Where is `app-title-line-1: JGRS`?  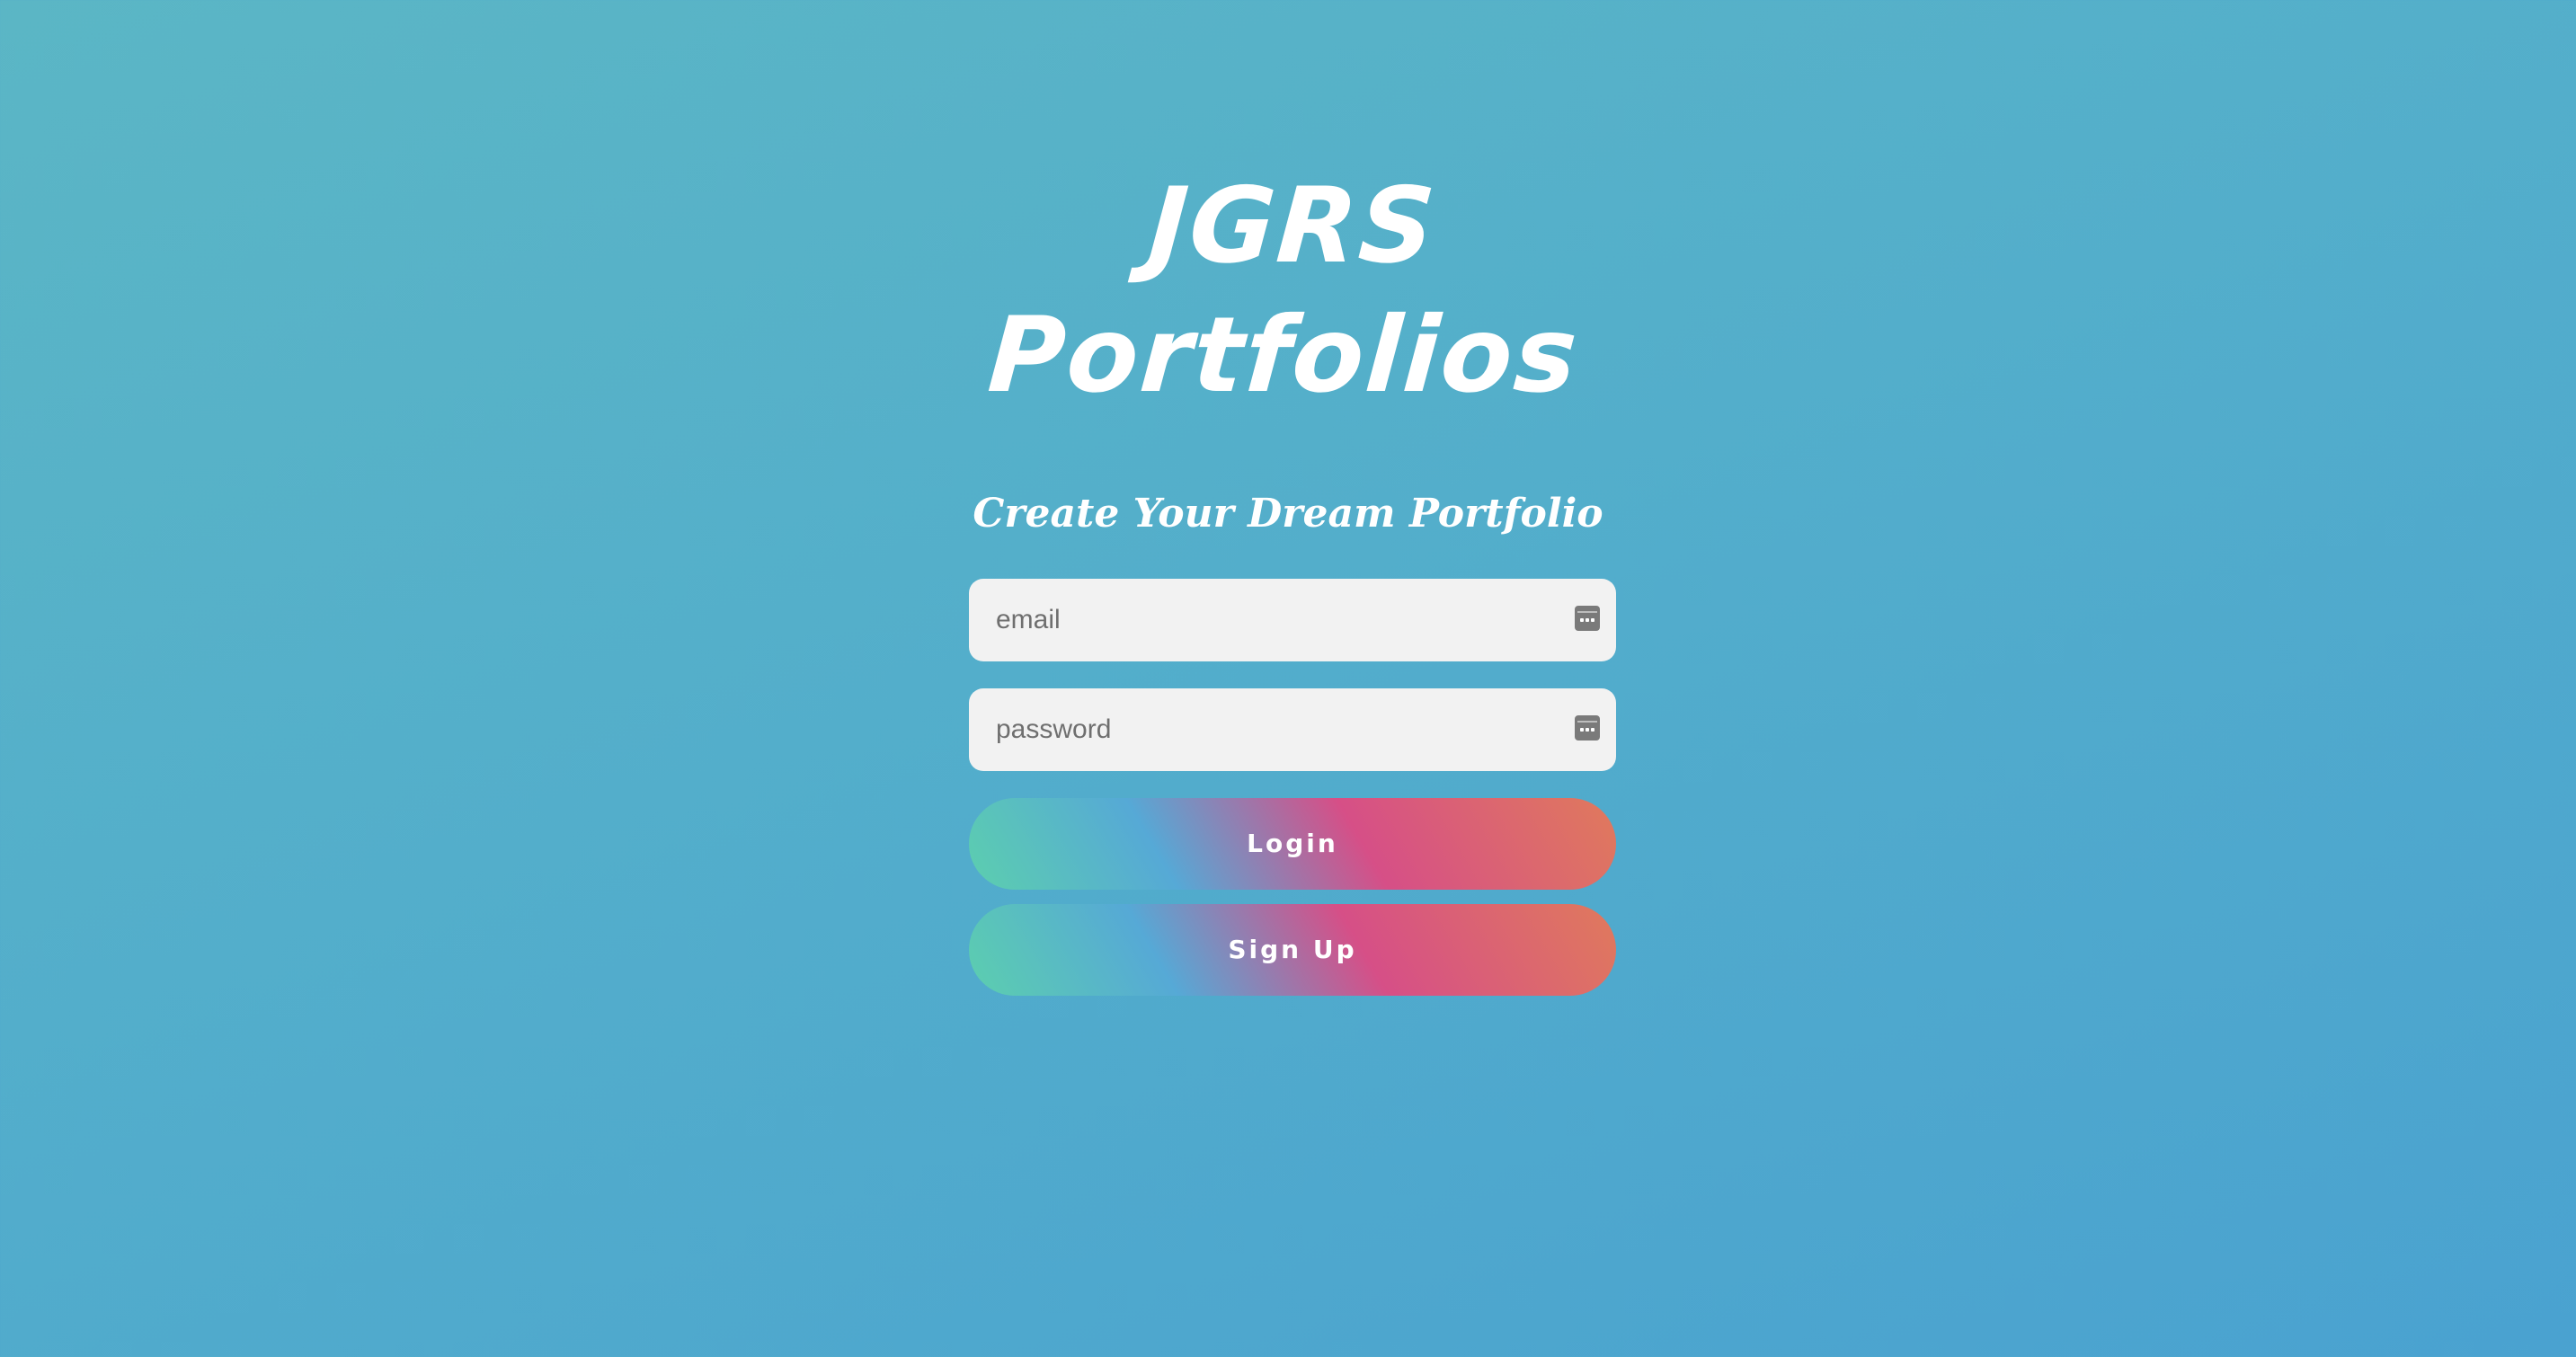 app-title-line-1: JGRS is located at coordinates (1292, 226).